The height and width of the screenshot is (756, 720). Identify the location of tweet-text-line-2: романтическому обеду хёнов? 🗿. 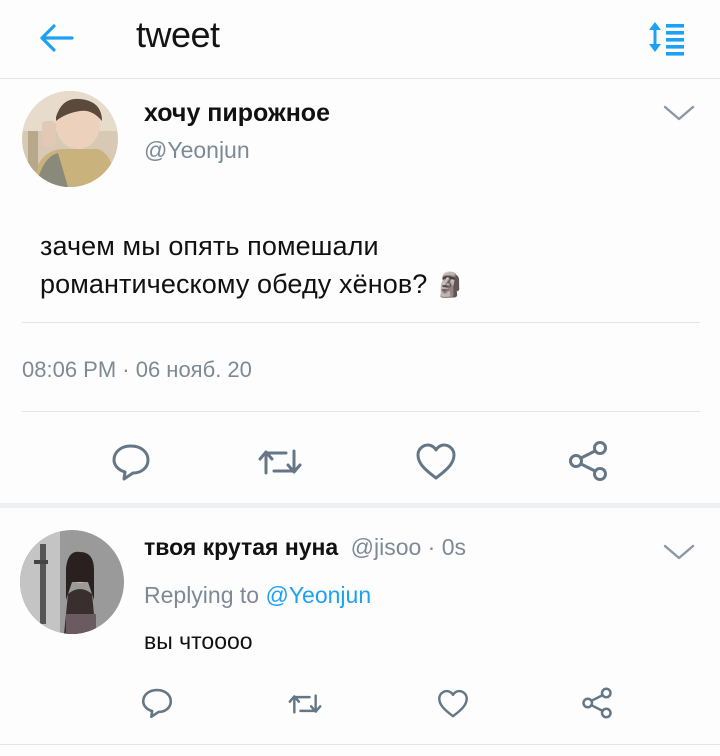
(252, 285).